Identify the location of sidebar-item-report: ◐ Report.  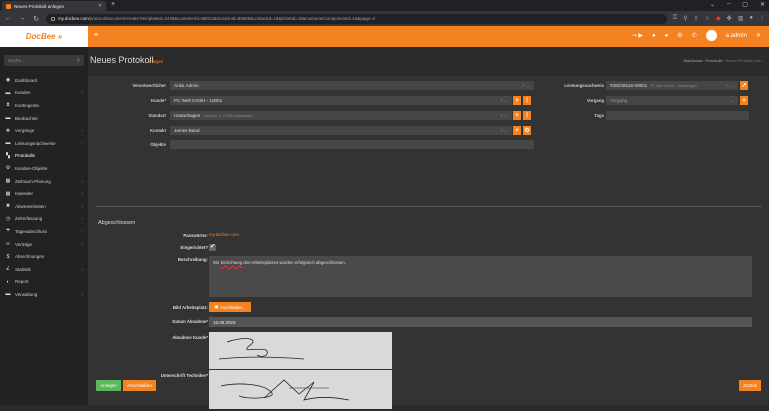
(44, 282).